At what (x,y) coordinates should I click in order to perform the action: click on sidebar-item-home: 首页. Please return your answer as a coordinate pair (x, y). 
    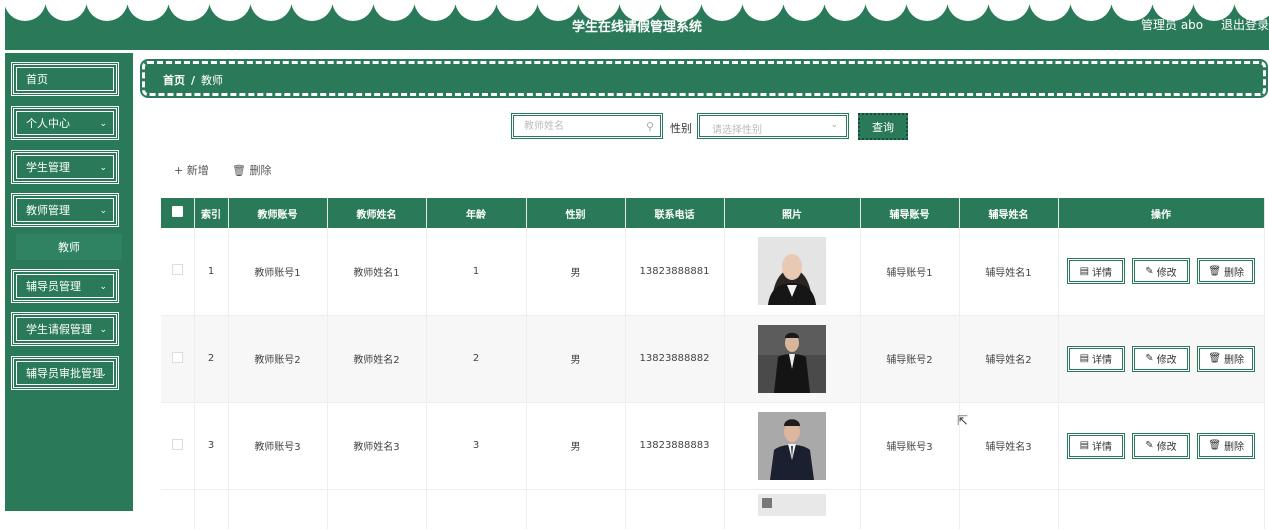
    Looking at the image, I should click on (65, 79).